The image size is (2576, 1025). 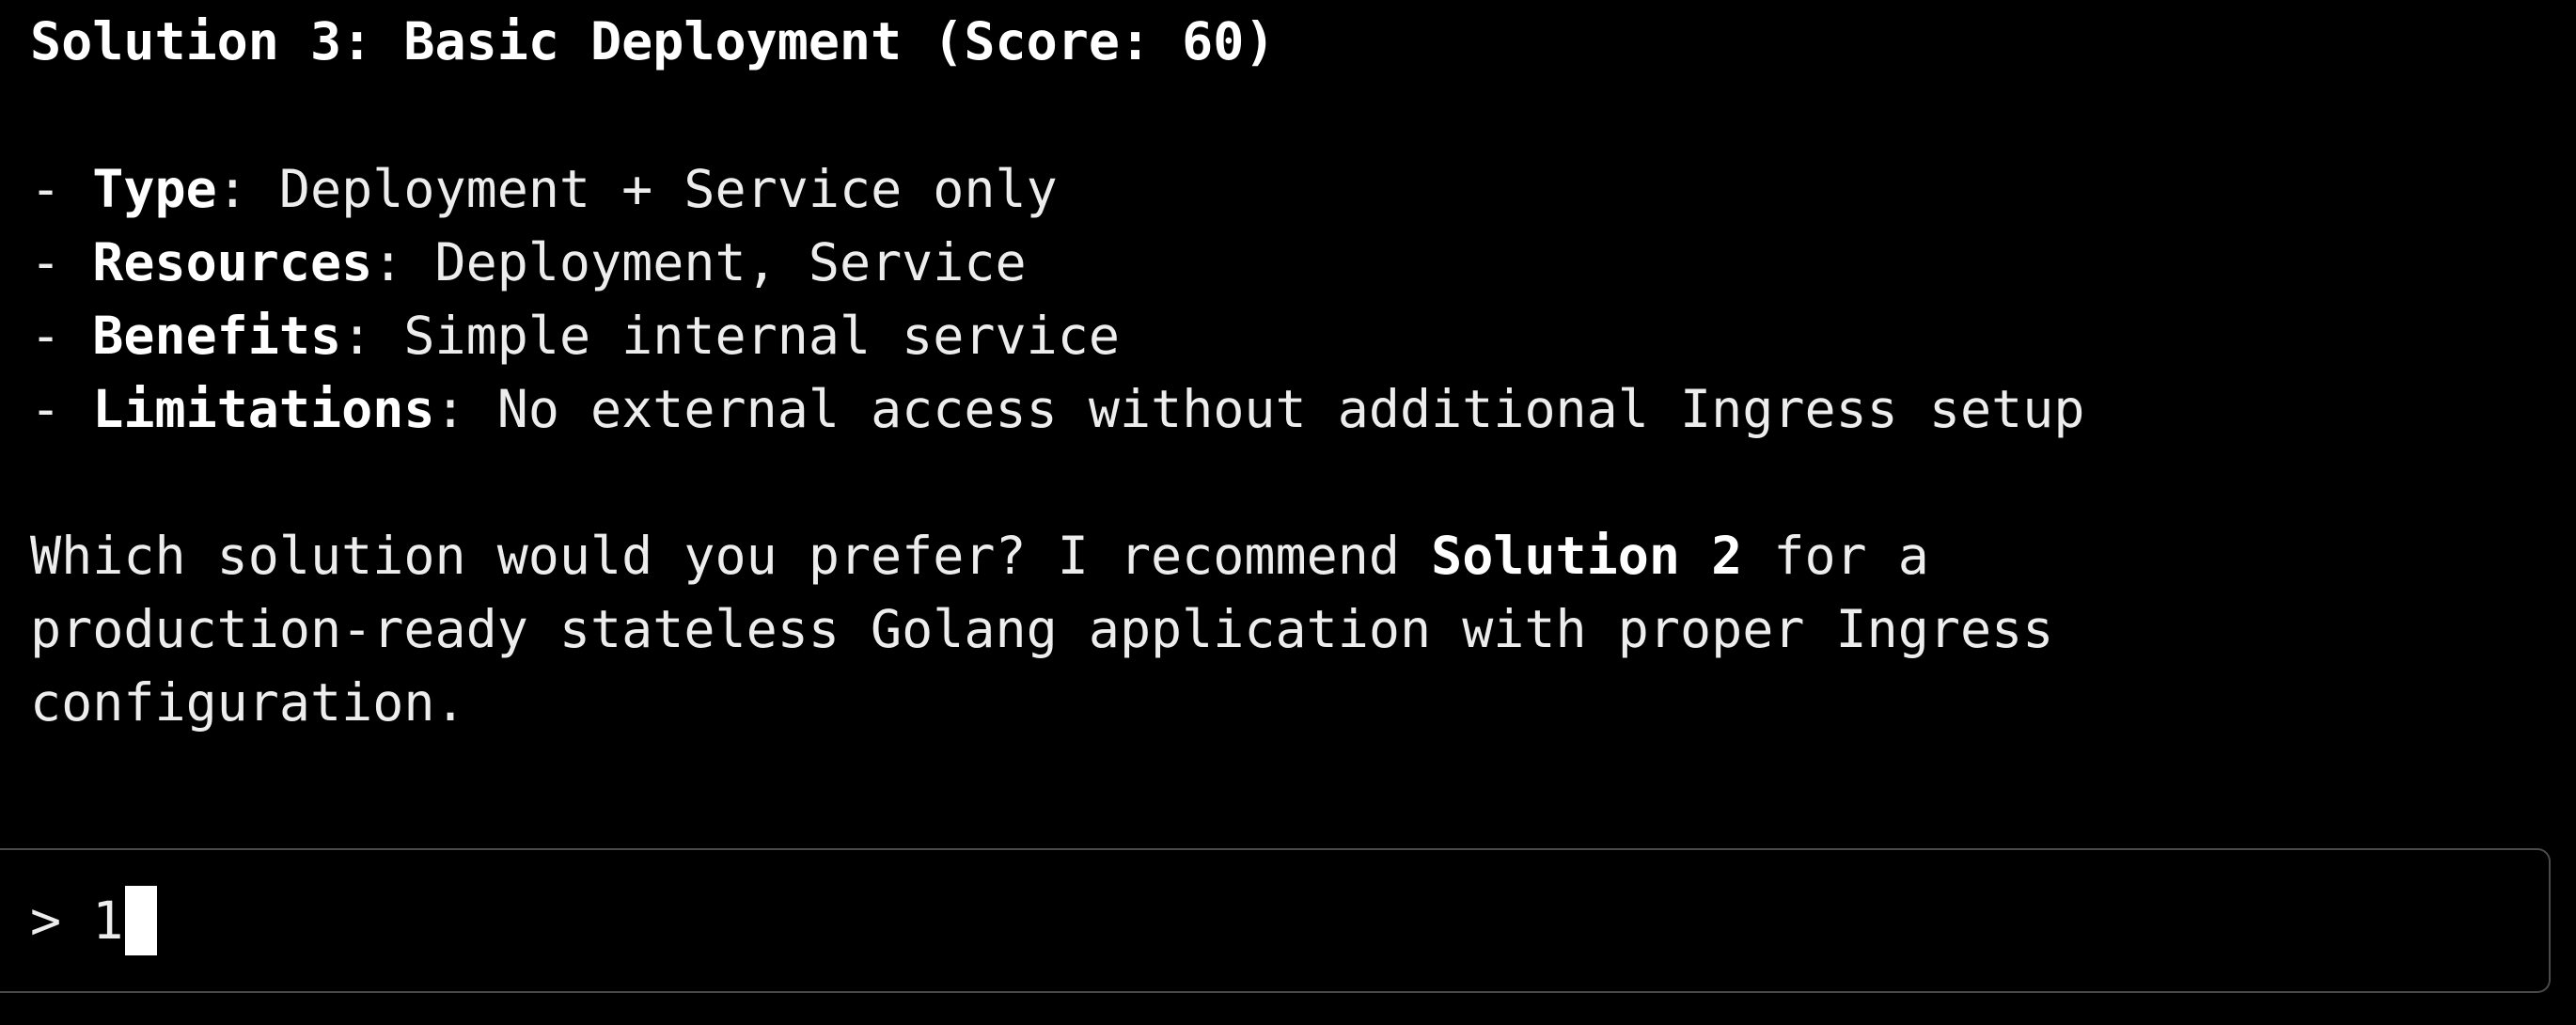 What do you see at coordinates (1836, 556) in the screenshot?
I see `question-text: for a` at bounding box center [1836, 556].